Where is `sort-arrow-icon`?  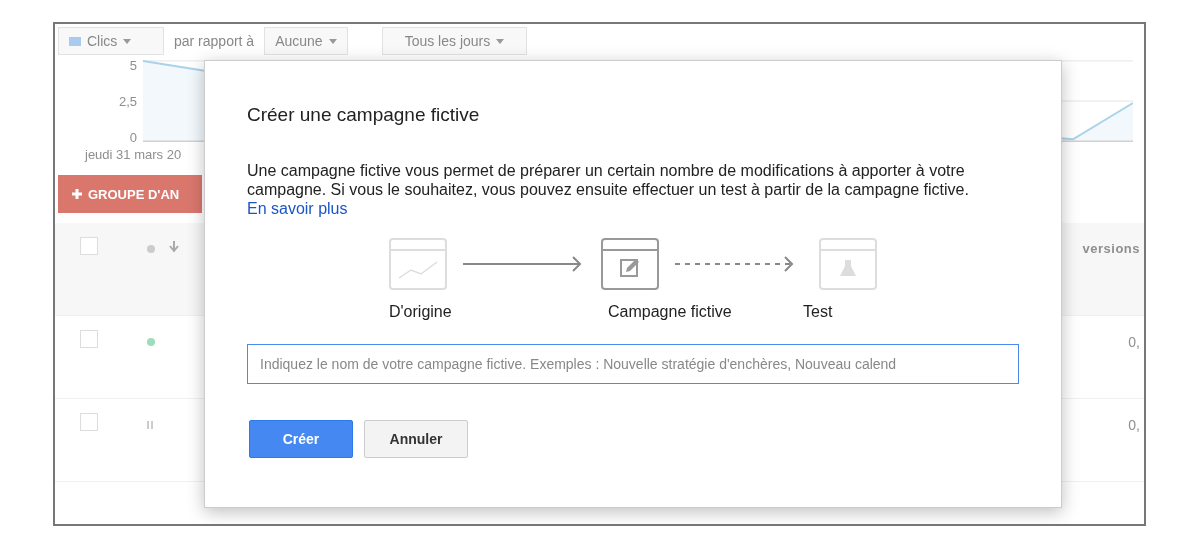
sort-arrow-icon is located at coordinates (174, 247).